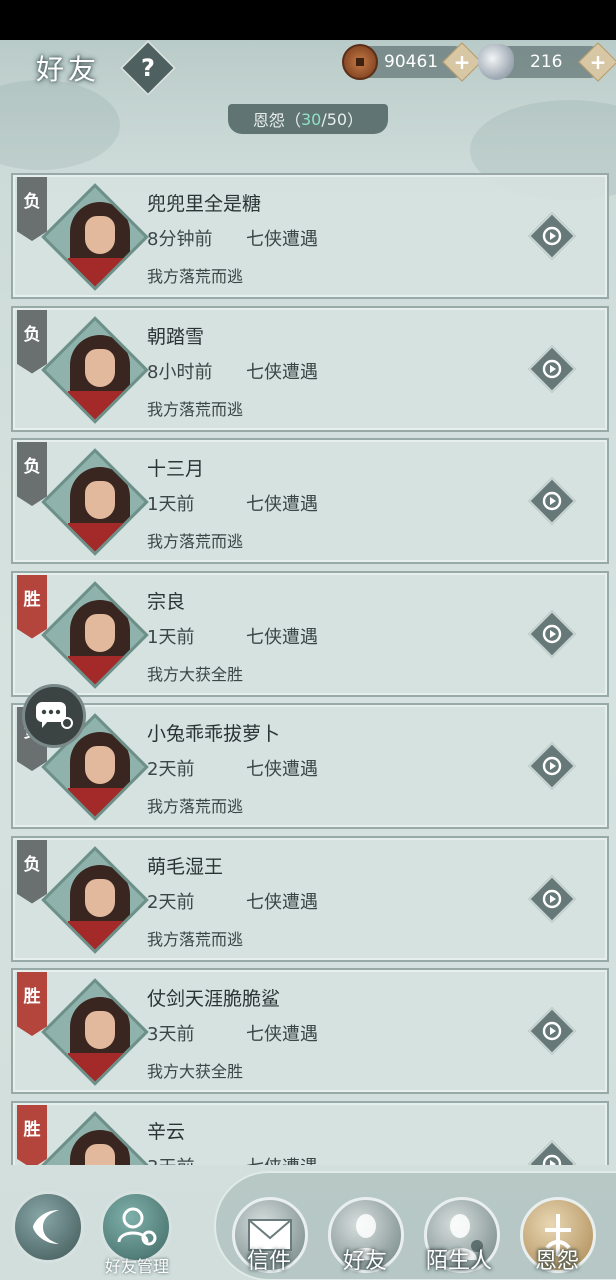  I want to click on back-button, so click(48, 1227).